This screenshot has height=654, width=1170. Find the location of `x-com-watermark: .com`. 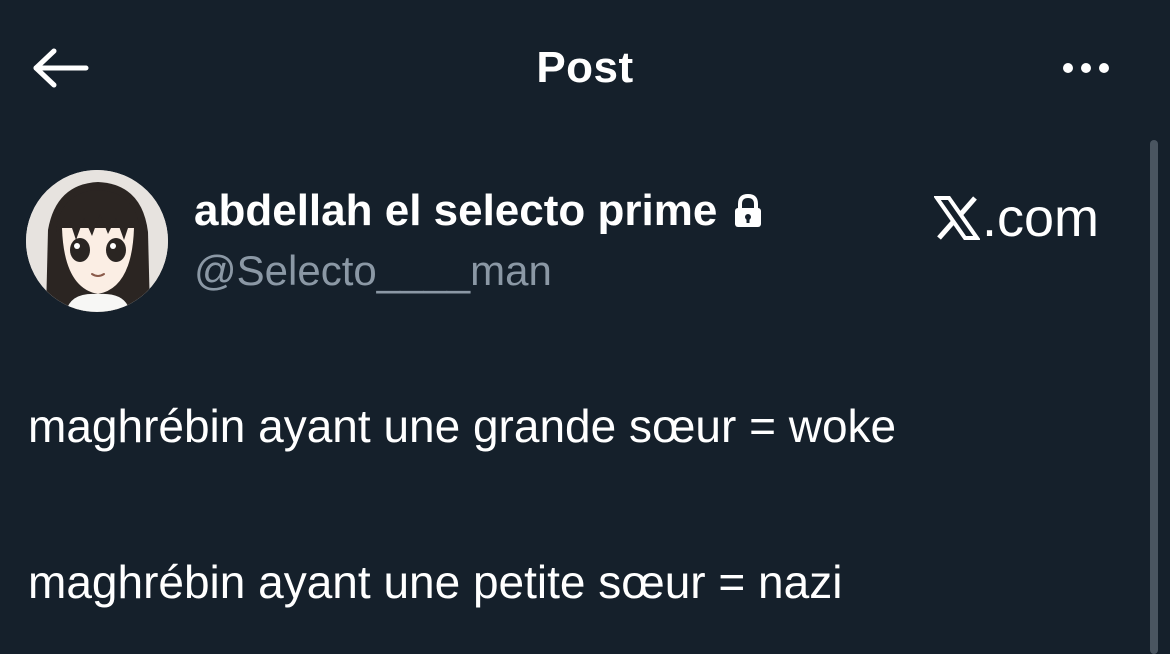

x-com-watermark: .com is located at coordinates (1016, 218).